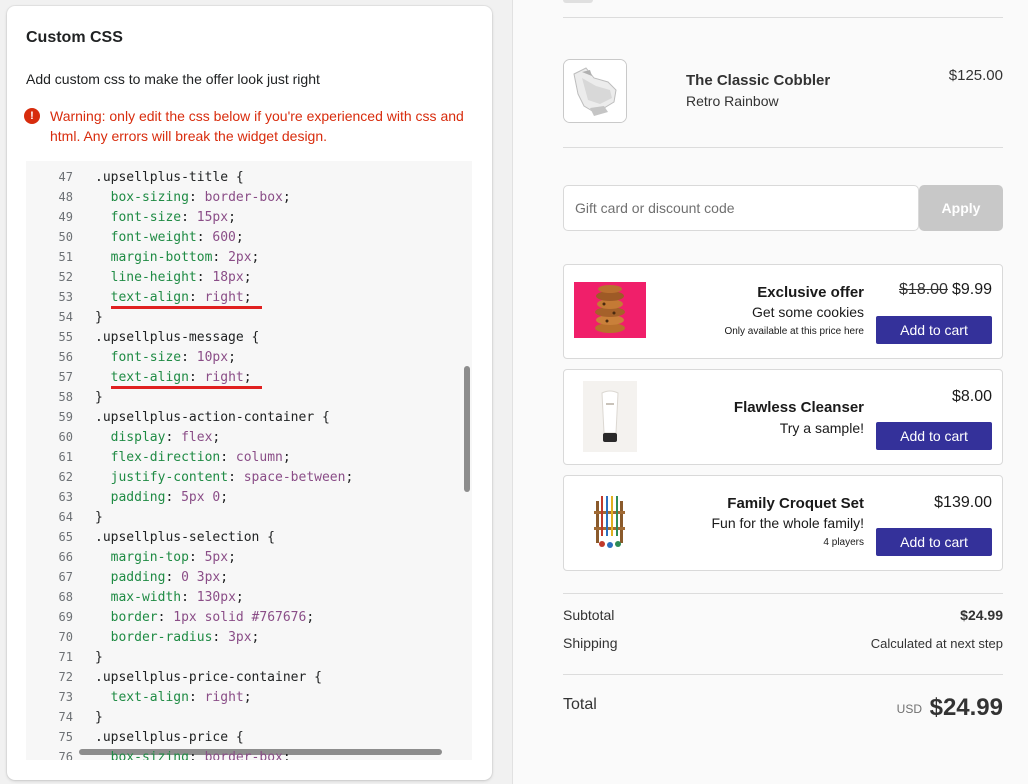 Image resolution: width=1028 pixels, height=784 pixels. Describe the element at coordinates (249, 517) in the screenshot. I see `code-line: 64}` at that location.